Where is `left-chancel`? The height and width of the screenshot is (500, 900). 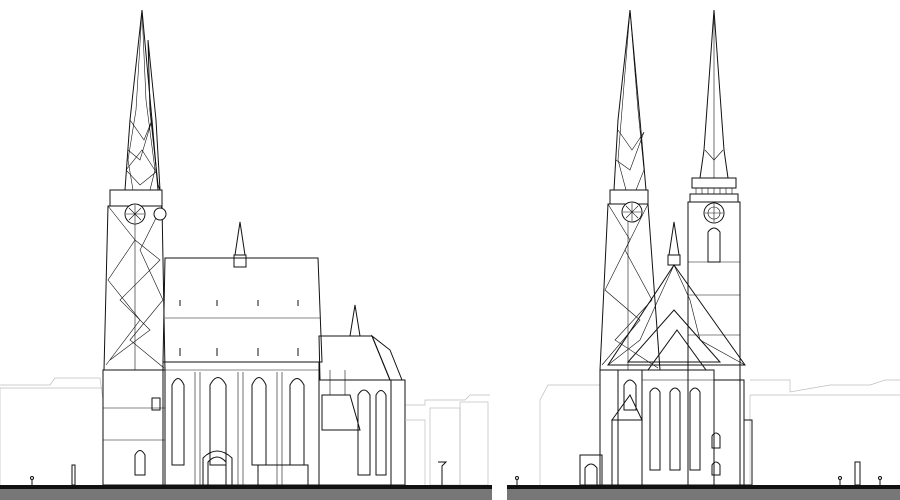 left-chancel is located at coordinates (403, 395).